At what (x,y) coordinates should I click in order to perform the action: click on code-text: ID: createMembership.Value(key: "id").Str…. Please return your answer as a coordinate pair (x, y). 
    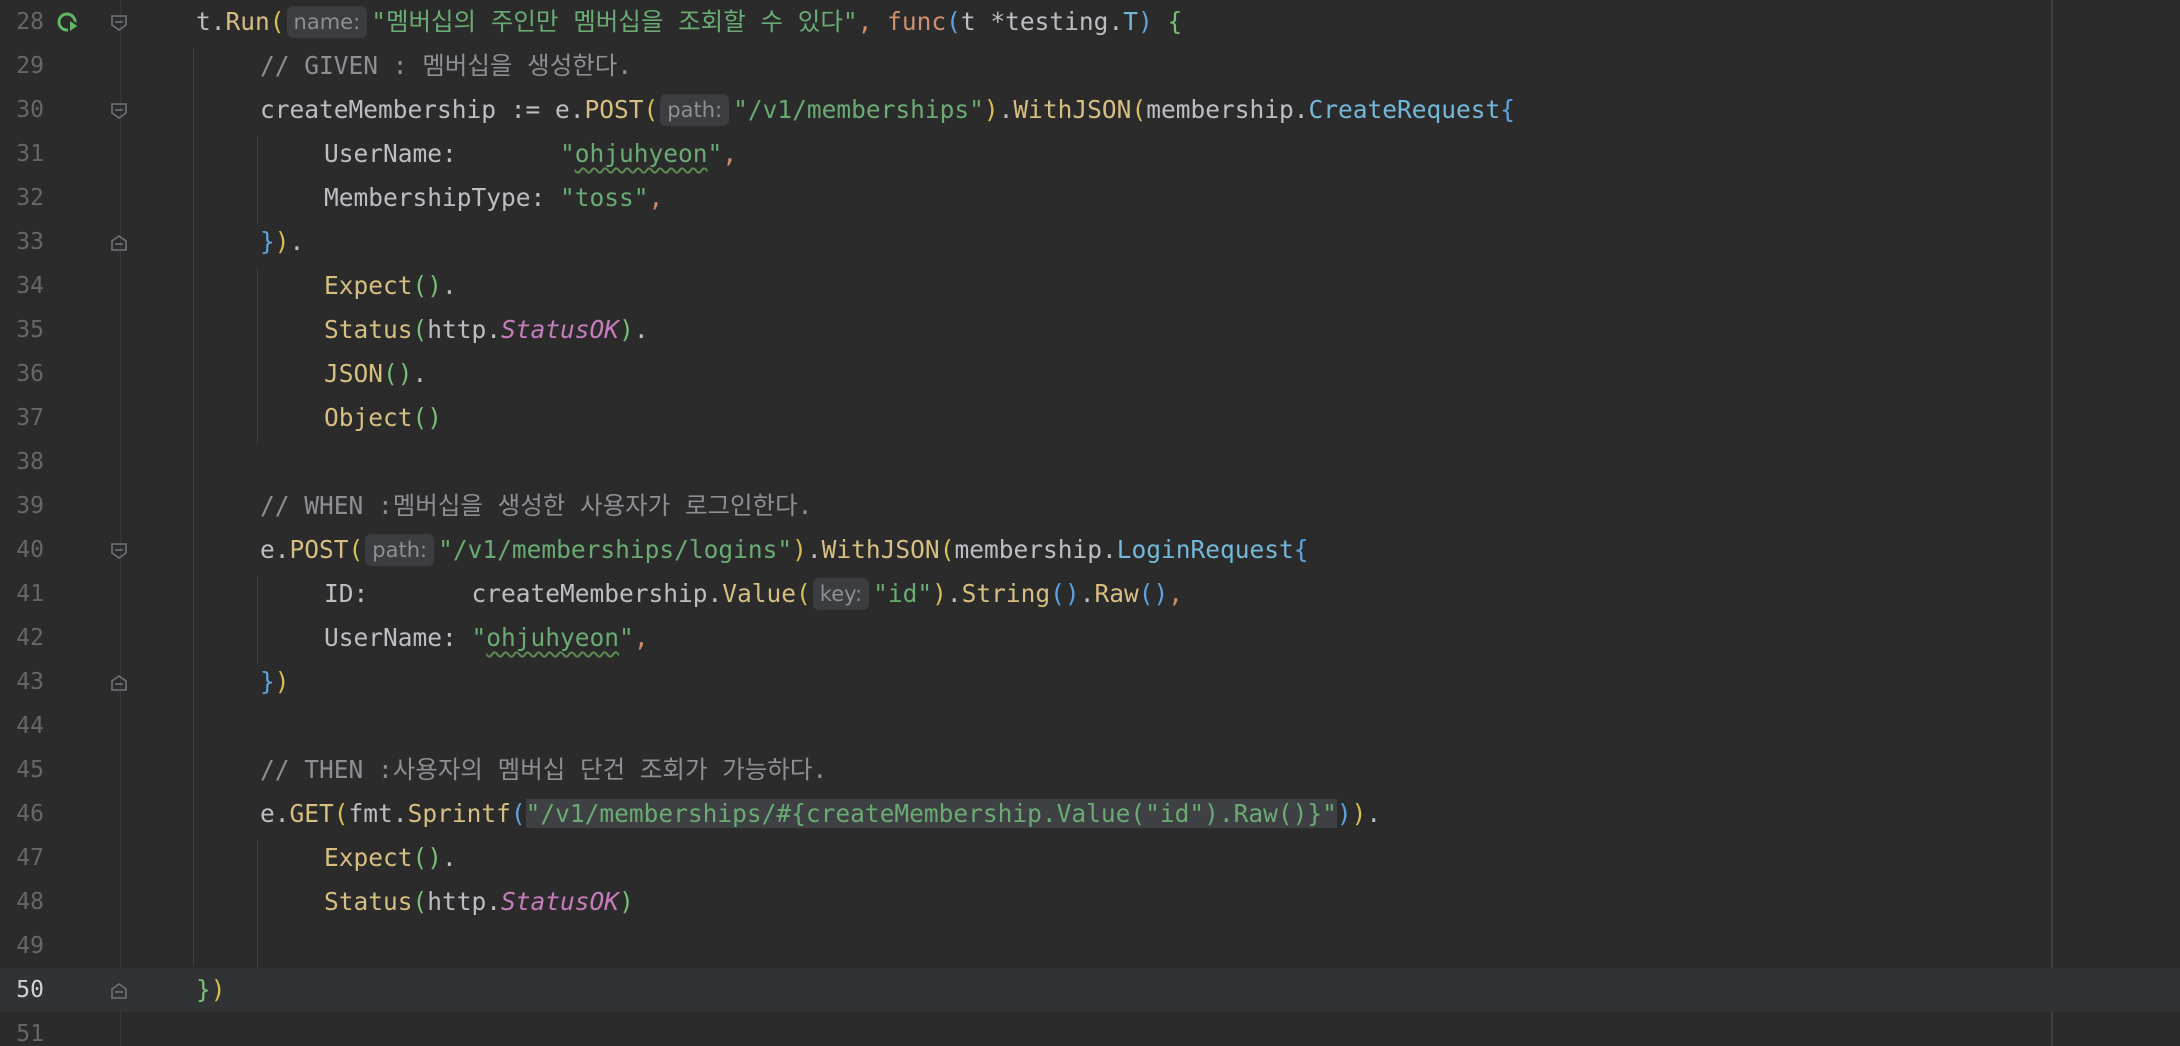
    Looking at the image, I should click on (753, 594).